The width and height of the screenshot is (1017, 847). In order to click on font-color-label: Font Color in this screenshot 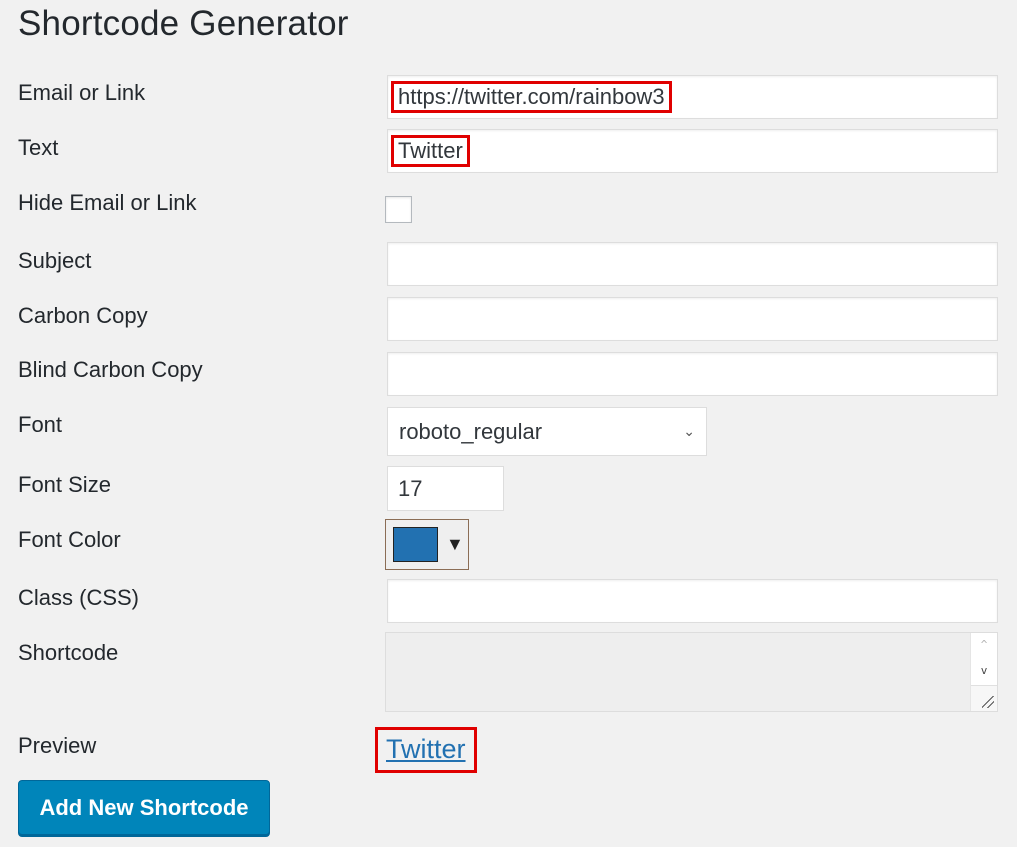, I will do `click(69, 539)`.